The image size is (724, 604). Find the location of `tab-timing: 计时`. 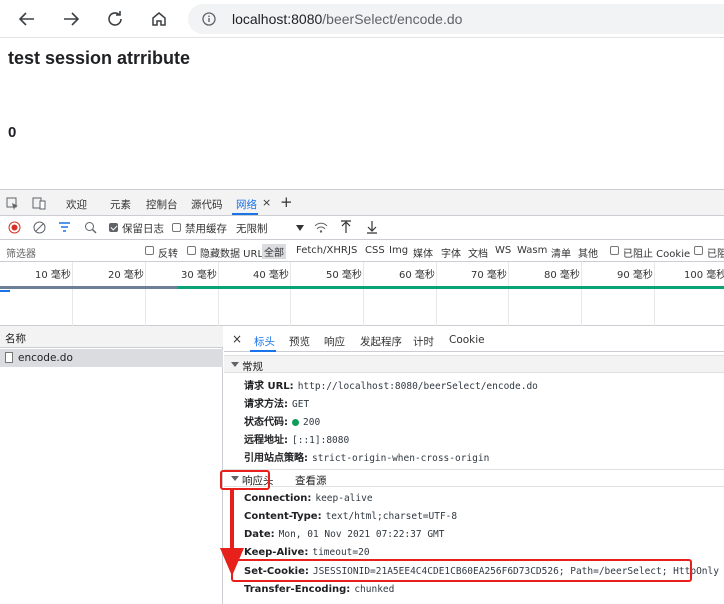

tab-timing: 计时 is located at coordinates (423, 341).